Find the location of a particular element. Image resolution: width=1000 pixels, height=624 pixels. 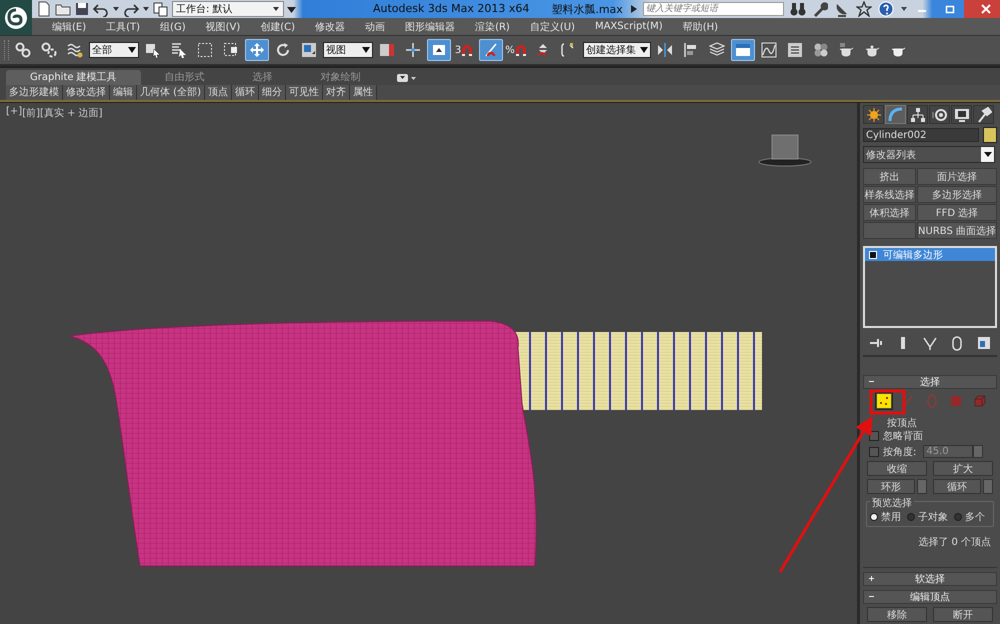

modifier-button: 面片选择 is located at coordinates (957, 176).